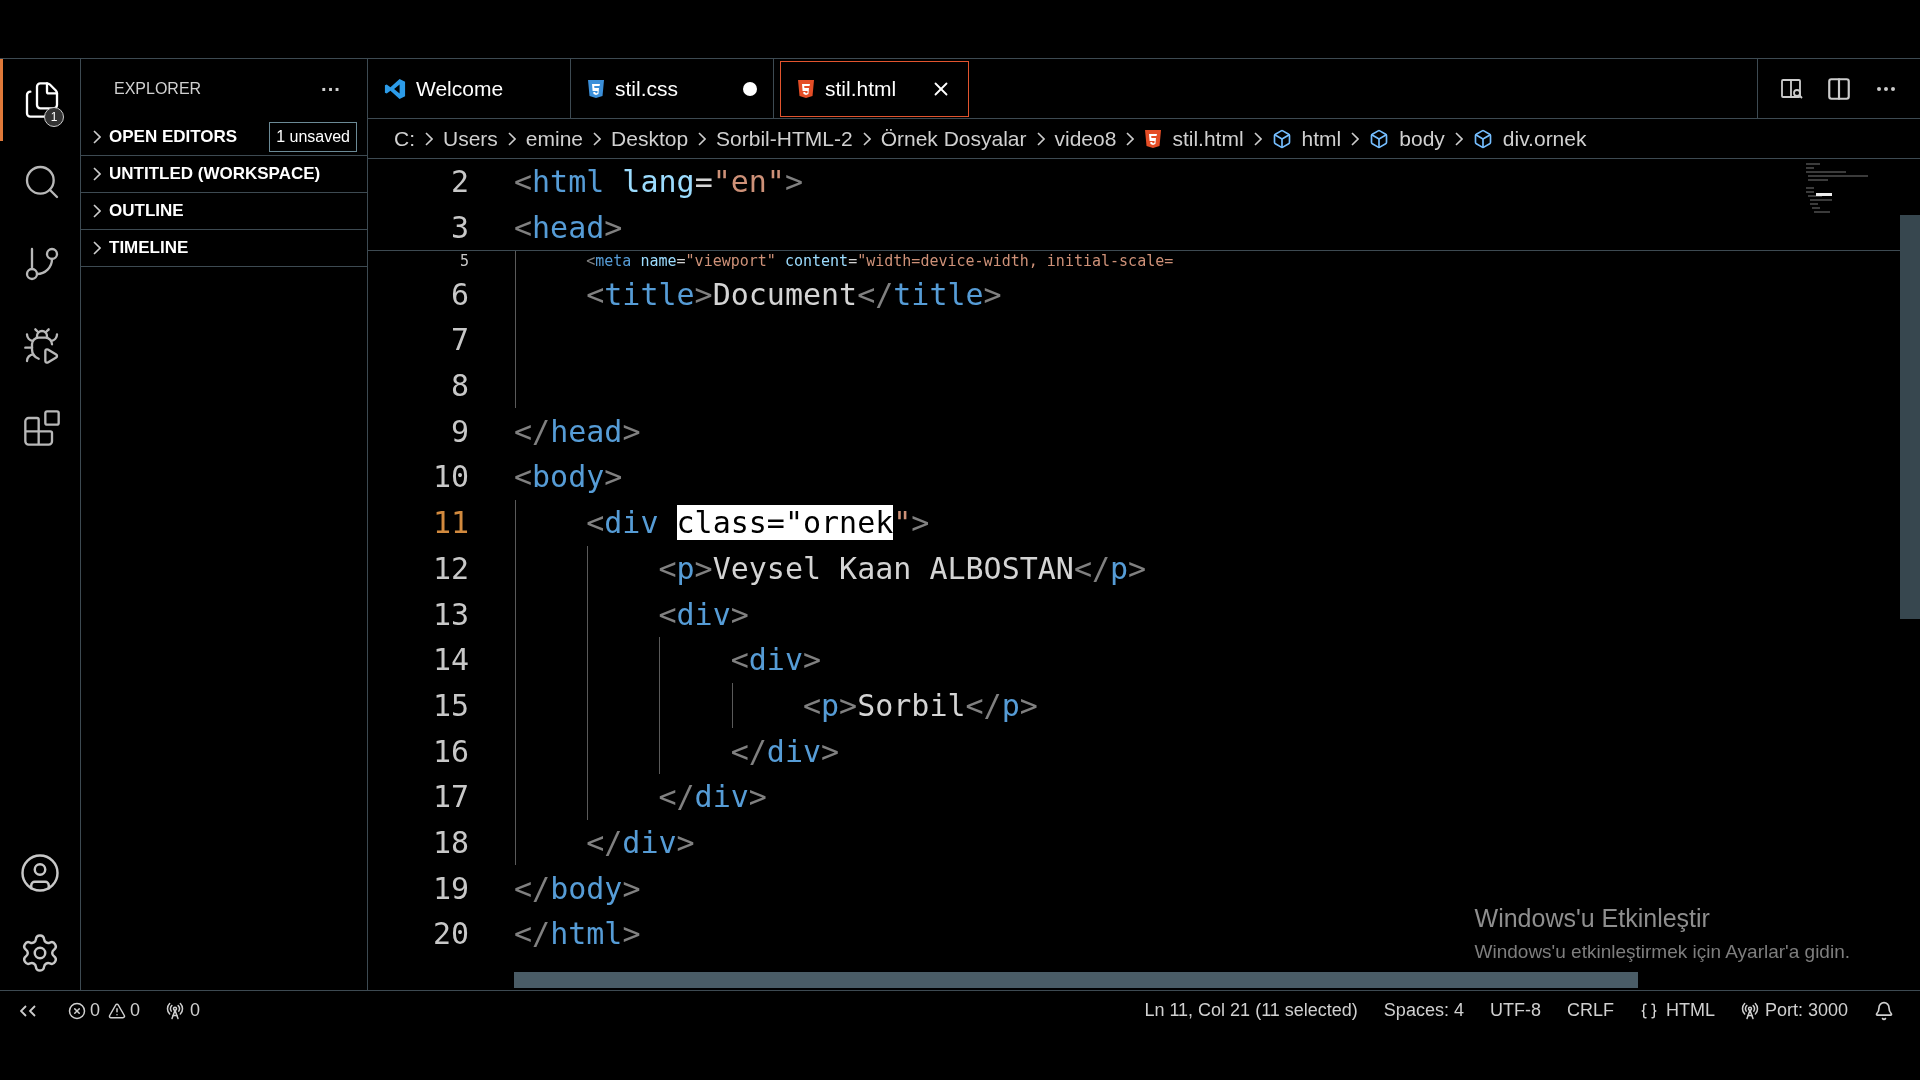 This screenshot has width=1920, height=1080. What do you see at coordinates (1648, 1010) in the screenshot?
I see `braces-icon` at bounding box center [1648, 1010].